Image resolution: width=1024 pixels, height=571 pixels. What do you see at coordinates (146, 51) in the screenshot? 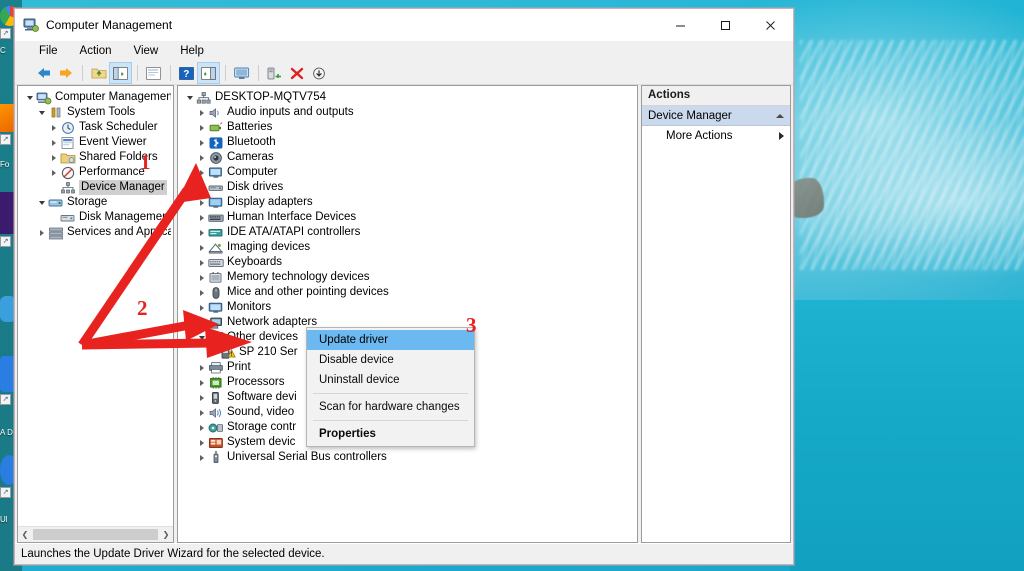
I see `menu-view: View` at bounding box center [146, 51].